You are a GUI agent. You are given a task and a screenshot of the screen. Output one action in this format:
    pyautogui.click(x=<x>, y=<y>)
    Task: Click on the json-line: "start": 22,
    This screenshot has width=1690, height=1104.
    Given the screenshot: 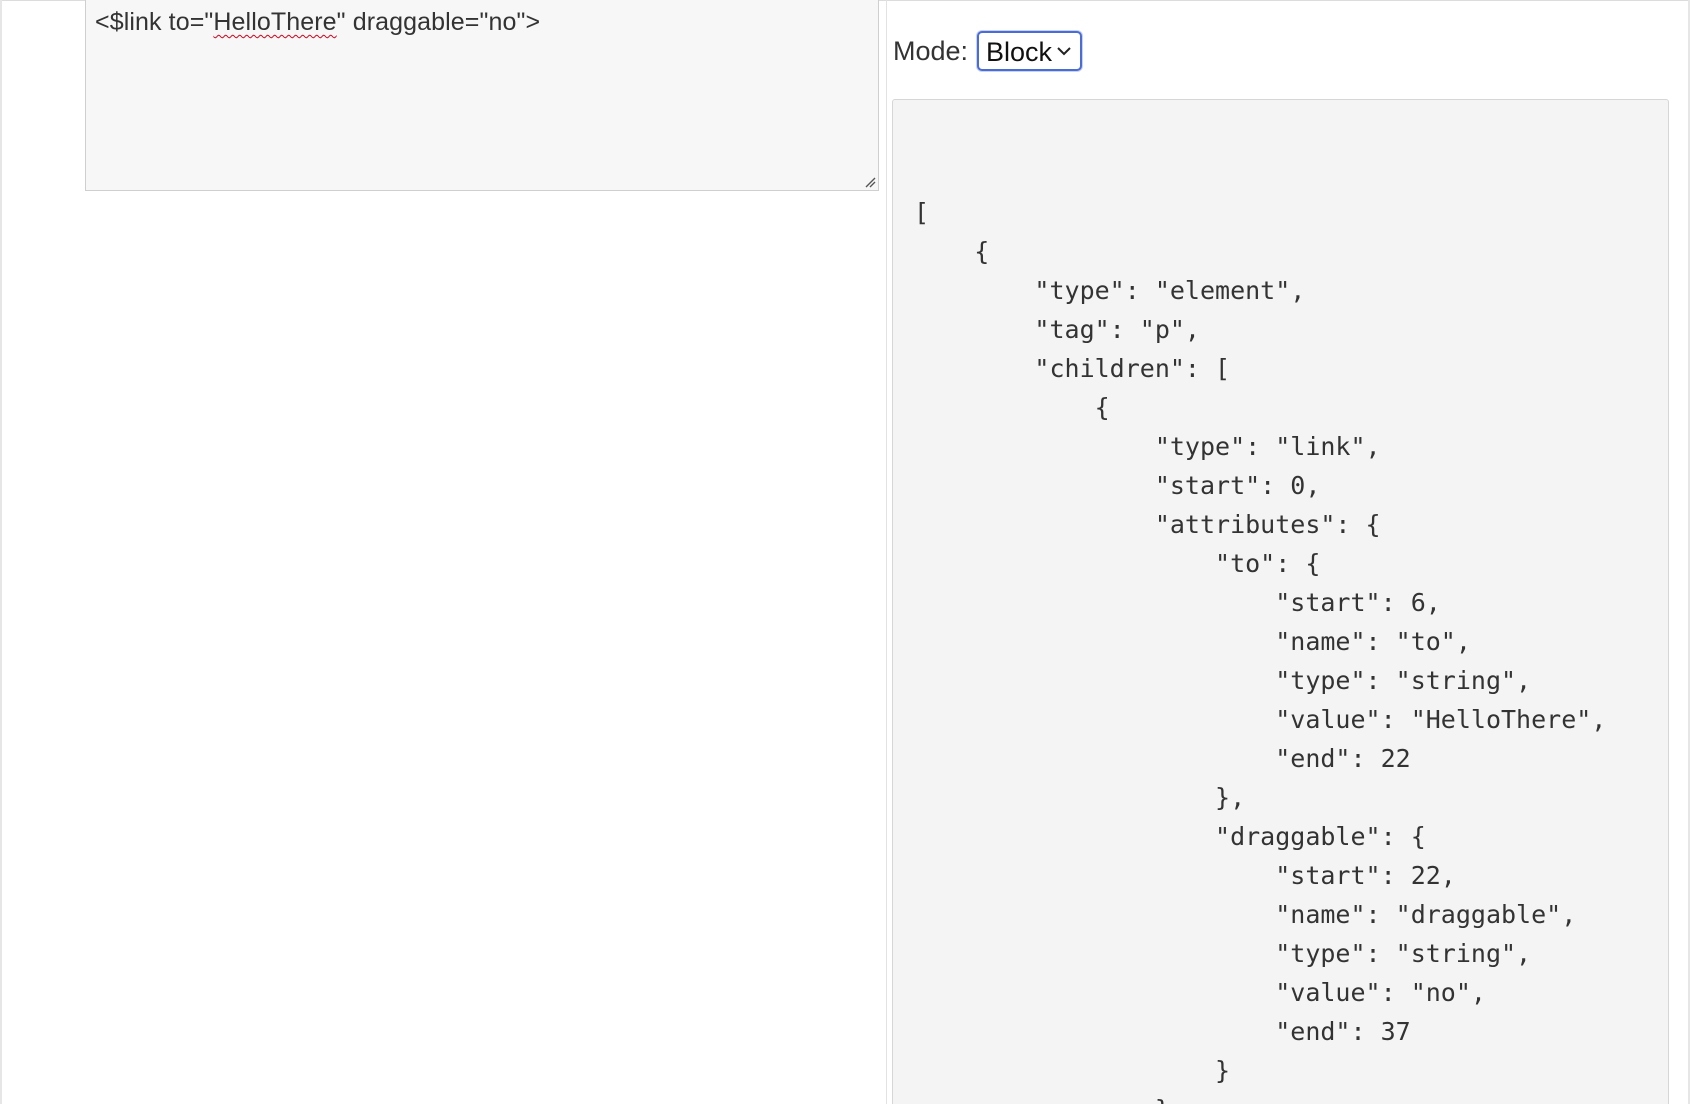 What is the action you would take?
    pyautogui.click(x=1185, y=875)
    